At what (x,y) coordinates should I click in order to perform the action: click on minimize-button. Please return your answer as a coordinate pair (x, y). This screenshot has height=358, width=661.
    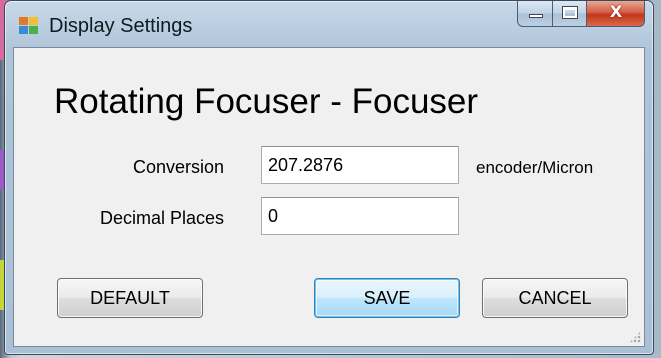
    Looking at the image, I should click on (535, 14).